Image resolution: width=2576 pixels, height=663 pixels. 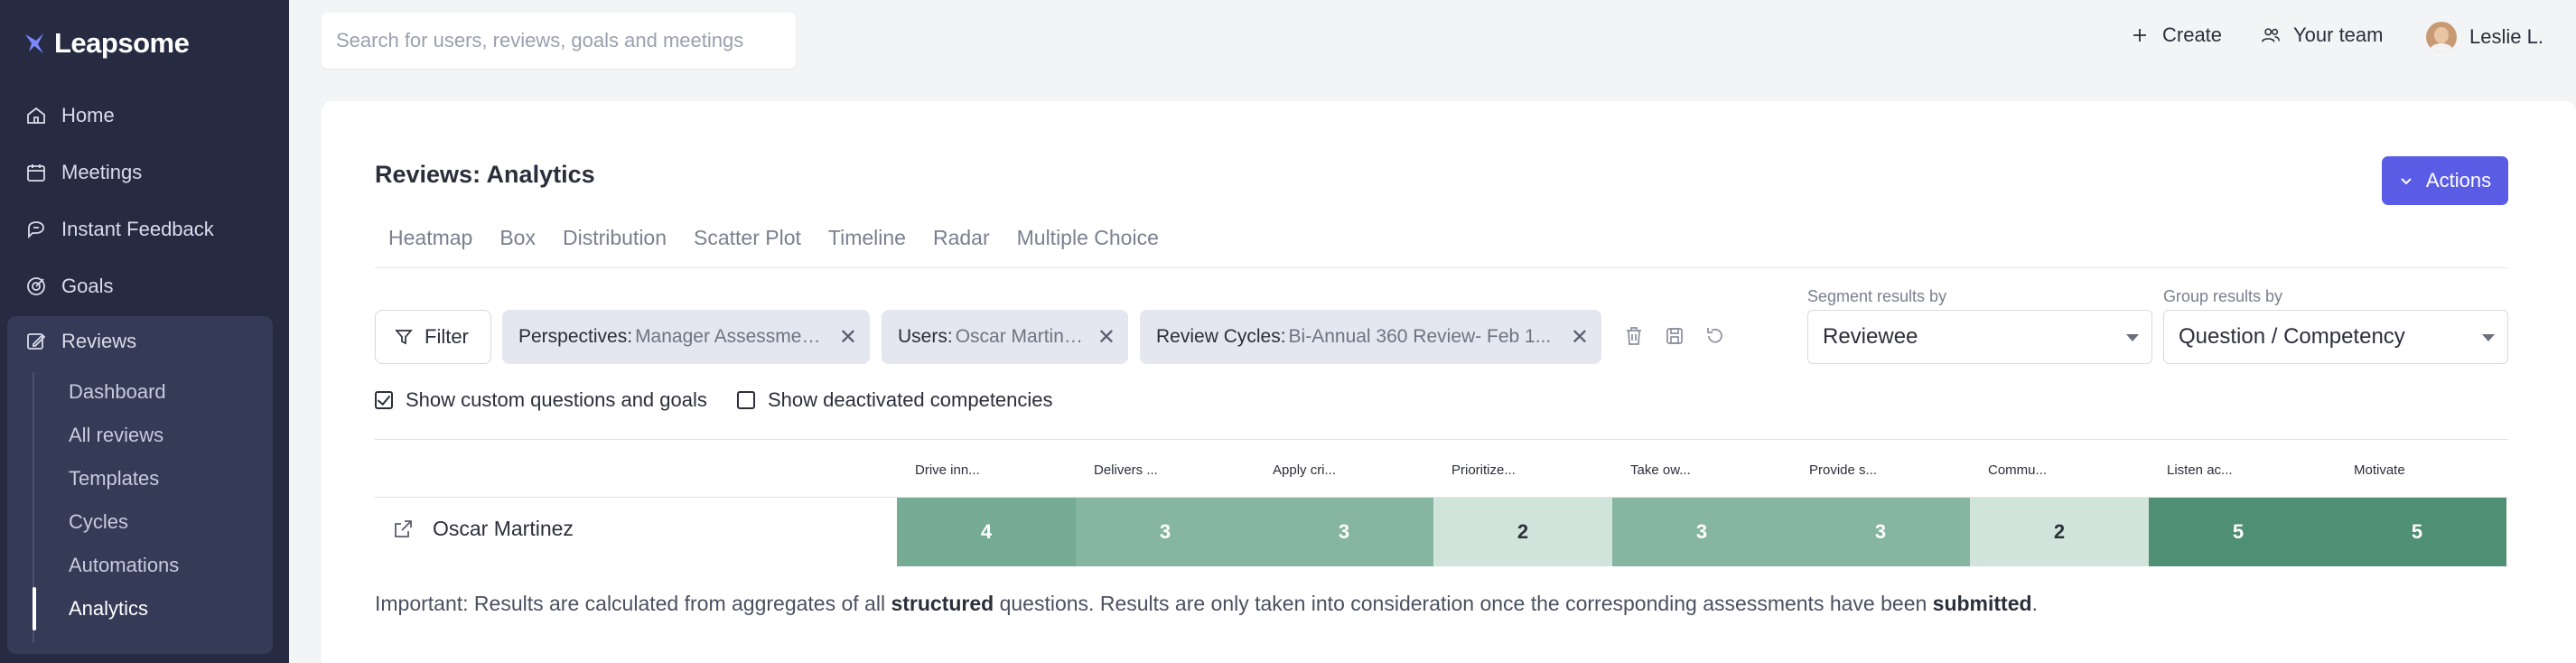 What do you see at coordinates (1674, 336) in the screenshot?
I see `save-icon` at bounding box center [1674, 336].